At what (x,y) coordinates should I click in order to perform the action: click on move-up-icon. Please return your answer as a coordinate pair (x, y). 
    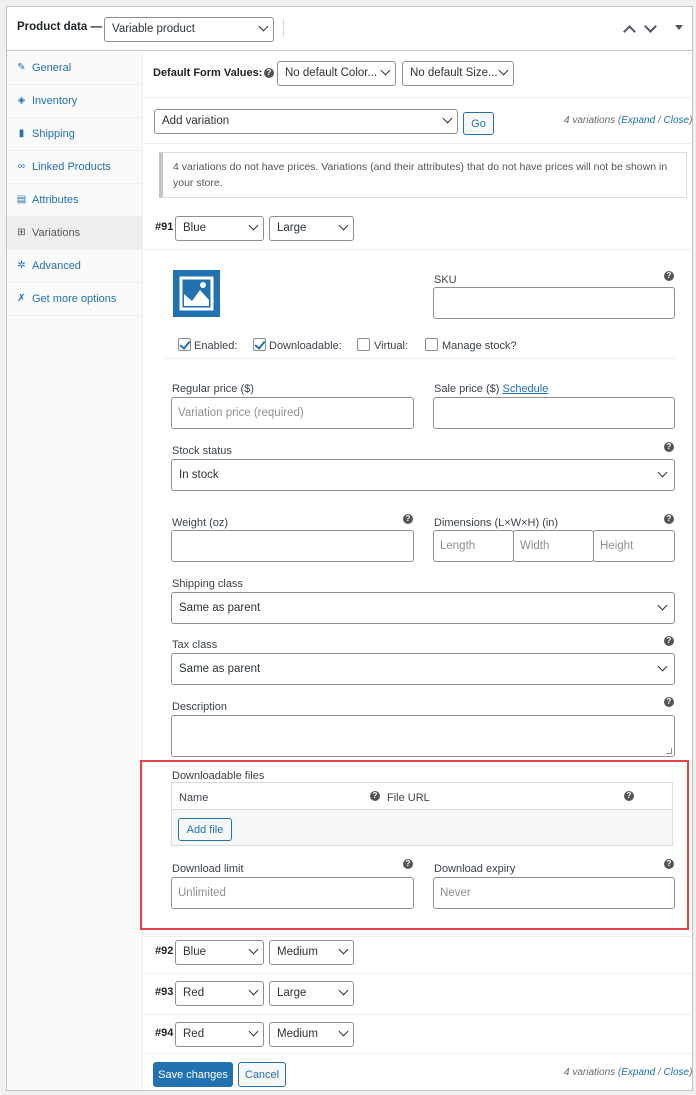
    Looking at the image, I should click on (629, 31).